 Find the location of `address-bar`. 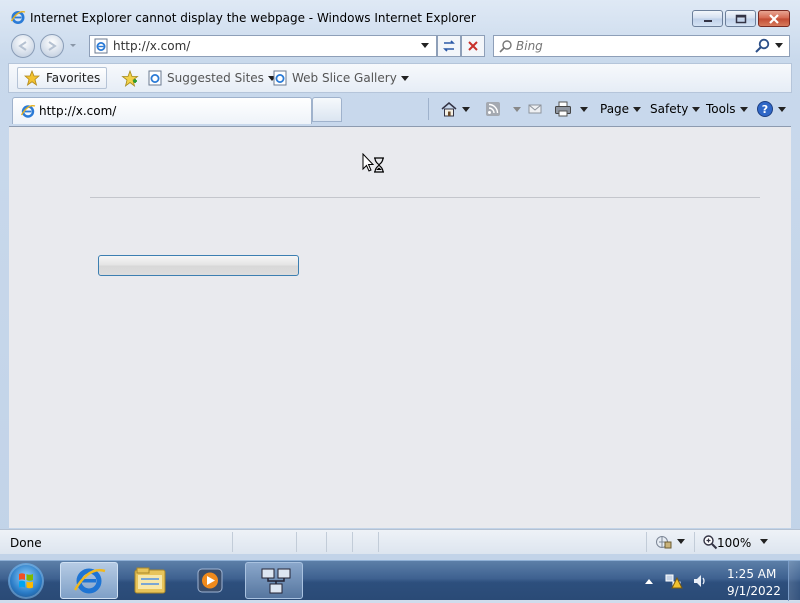

address-bar is located at coordinates (263, 46).